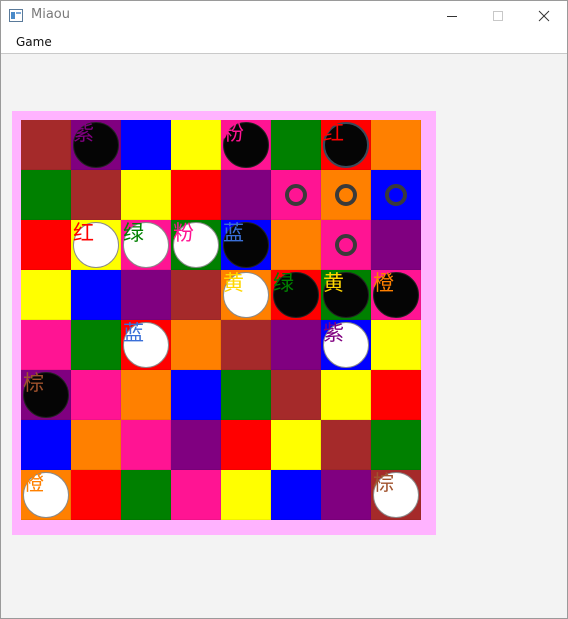  I want to click on close-icon, so click(544, 16).